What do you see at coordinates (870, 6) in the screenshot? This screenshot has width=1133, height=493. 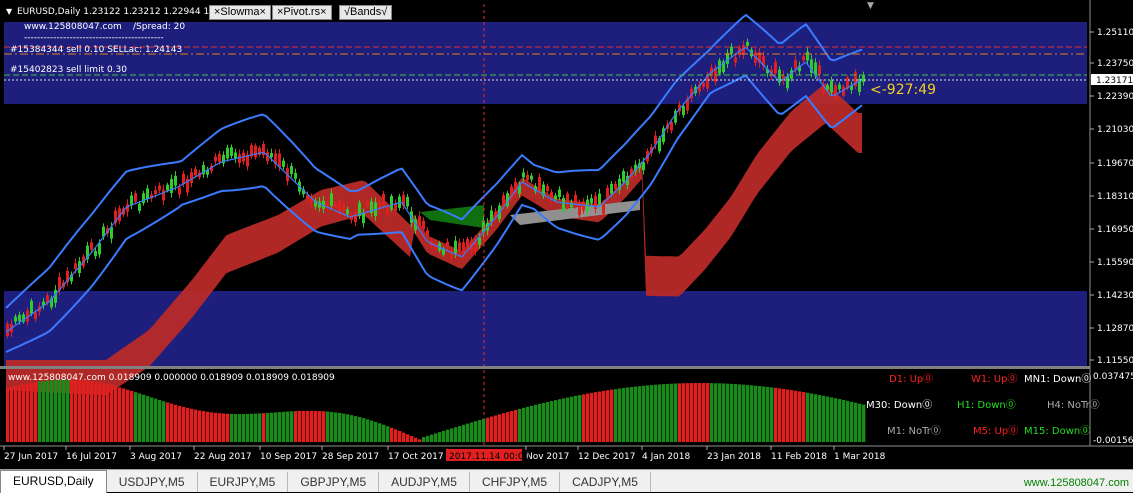 I see `scroll-arrow-icon: ▼` at bounding box center [870, 6].